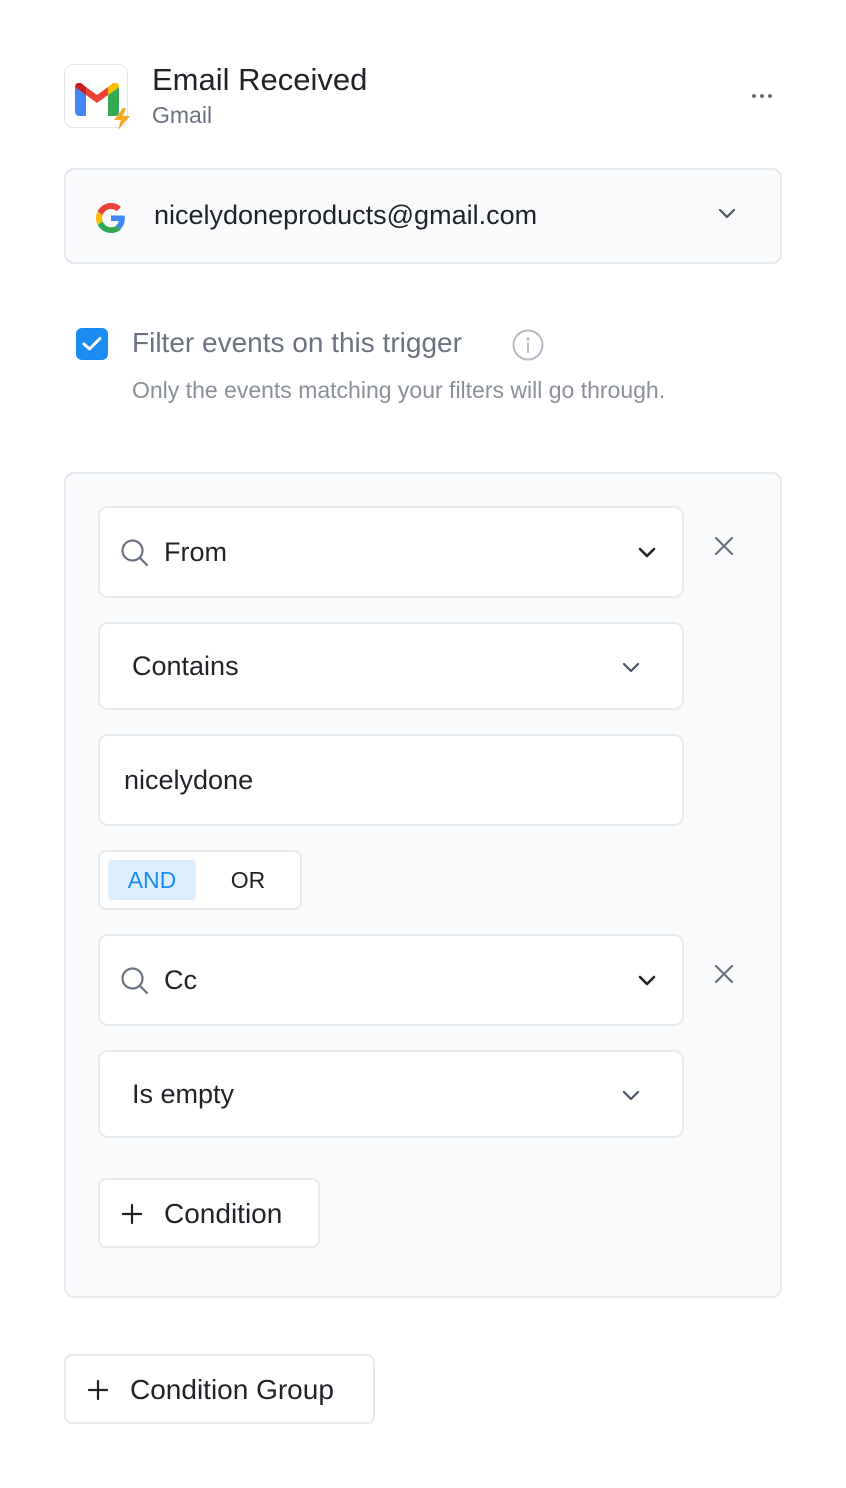 This screenshot has width=846, height=1488. What do you see at coordinates (297, 342) in the screenshot?
I see `filter-events-label: Filter events on this trigger` at bounding box center [297, 342].